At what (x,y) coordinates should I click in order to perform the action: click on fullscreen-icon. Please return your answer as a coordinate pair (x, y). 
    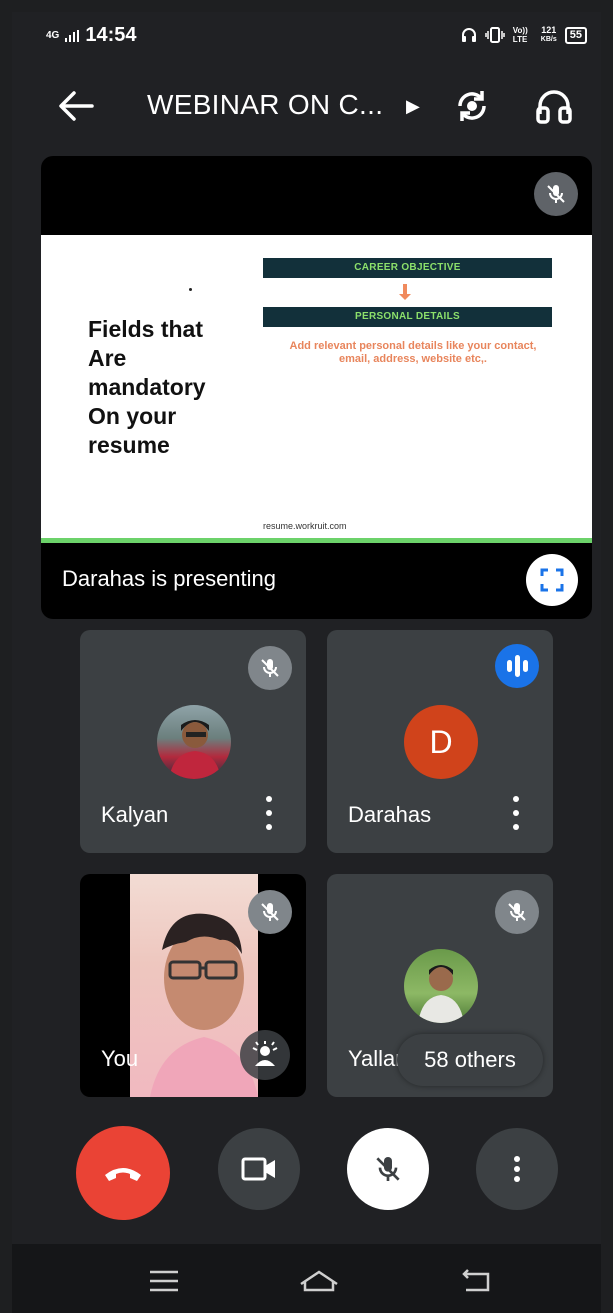
    Looking at the image, I should click on (552, 580).